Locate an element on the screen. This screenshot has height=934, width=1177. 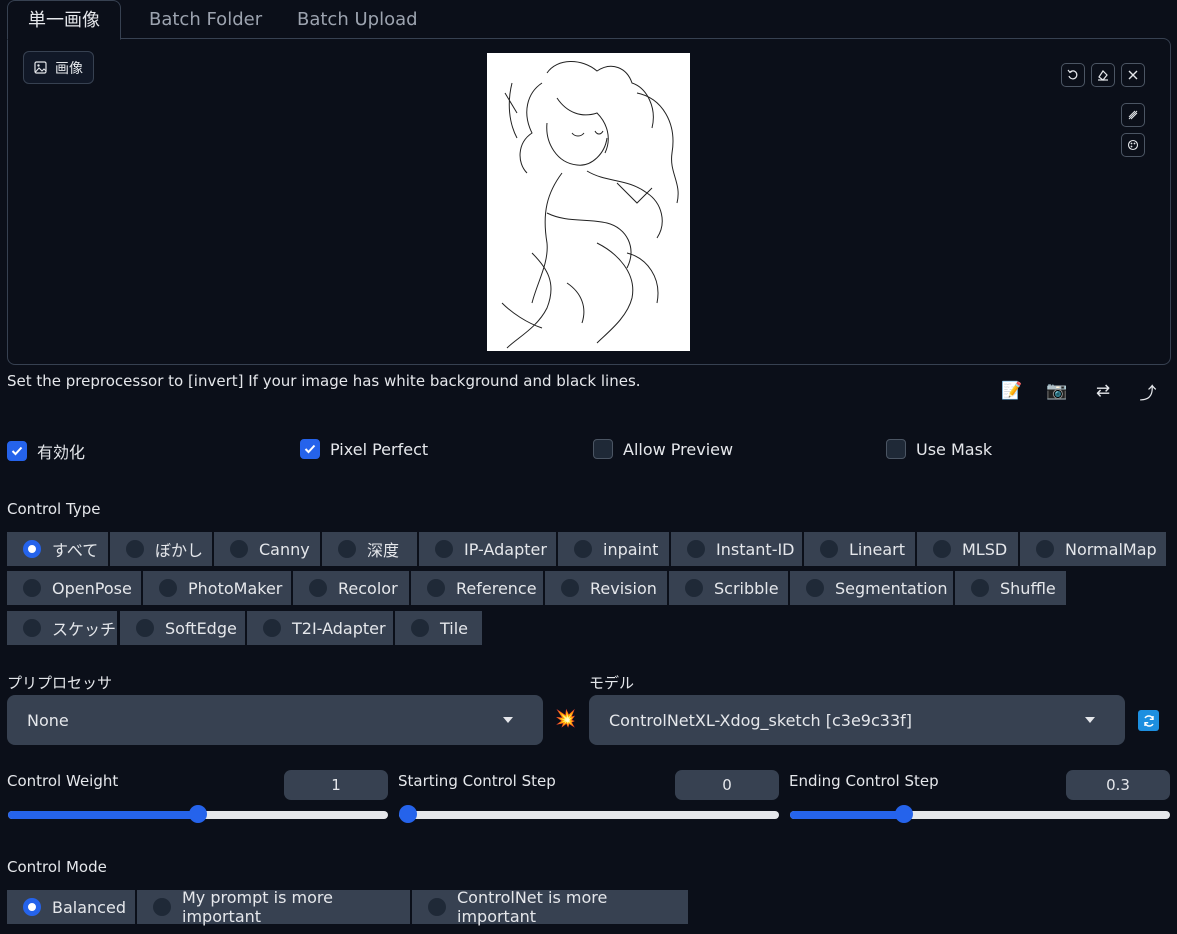
tab-batch-folder: Batch Folder is located at coordinates (205, 19).